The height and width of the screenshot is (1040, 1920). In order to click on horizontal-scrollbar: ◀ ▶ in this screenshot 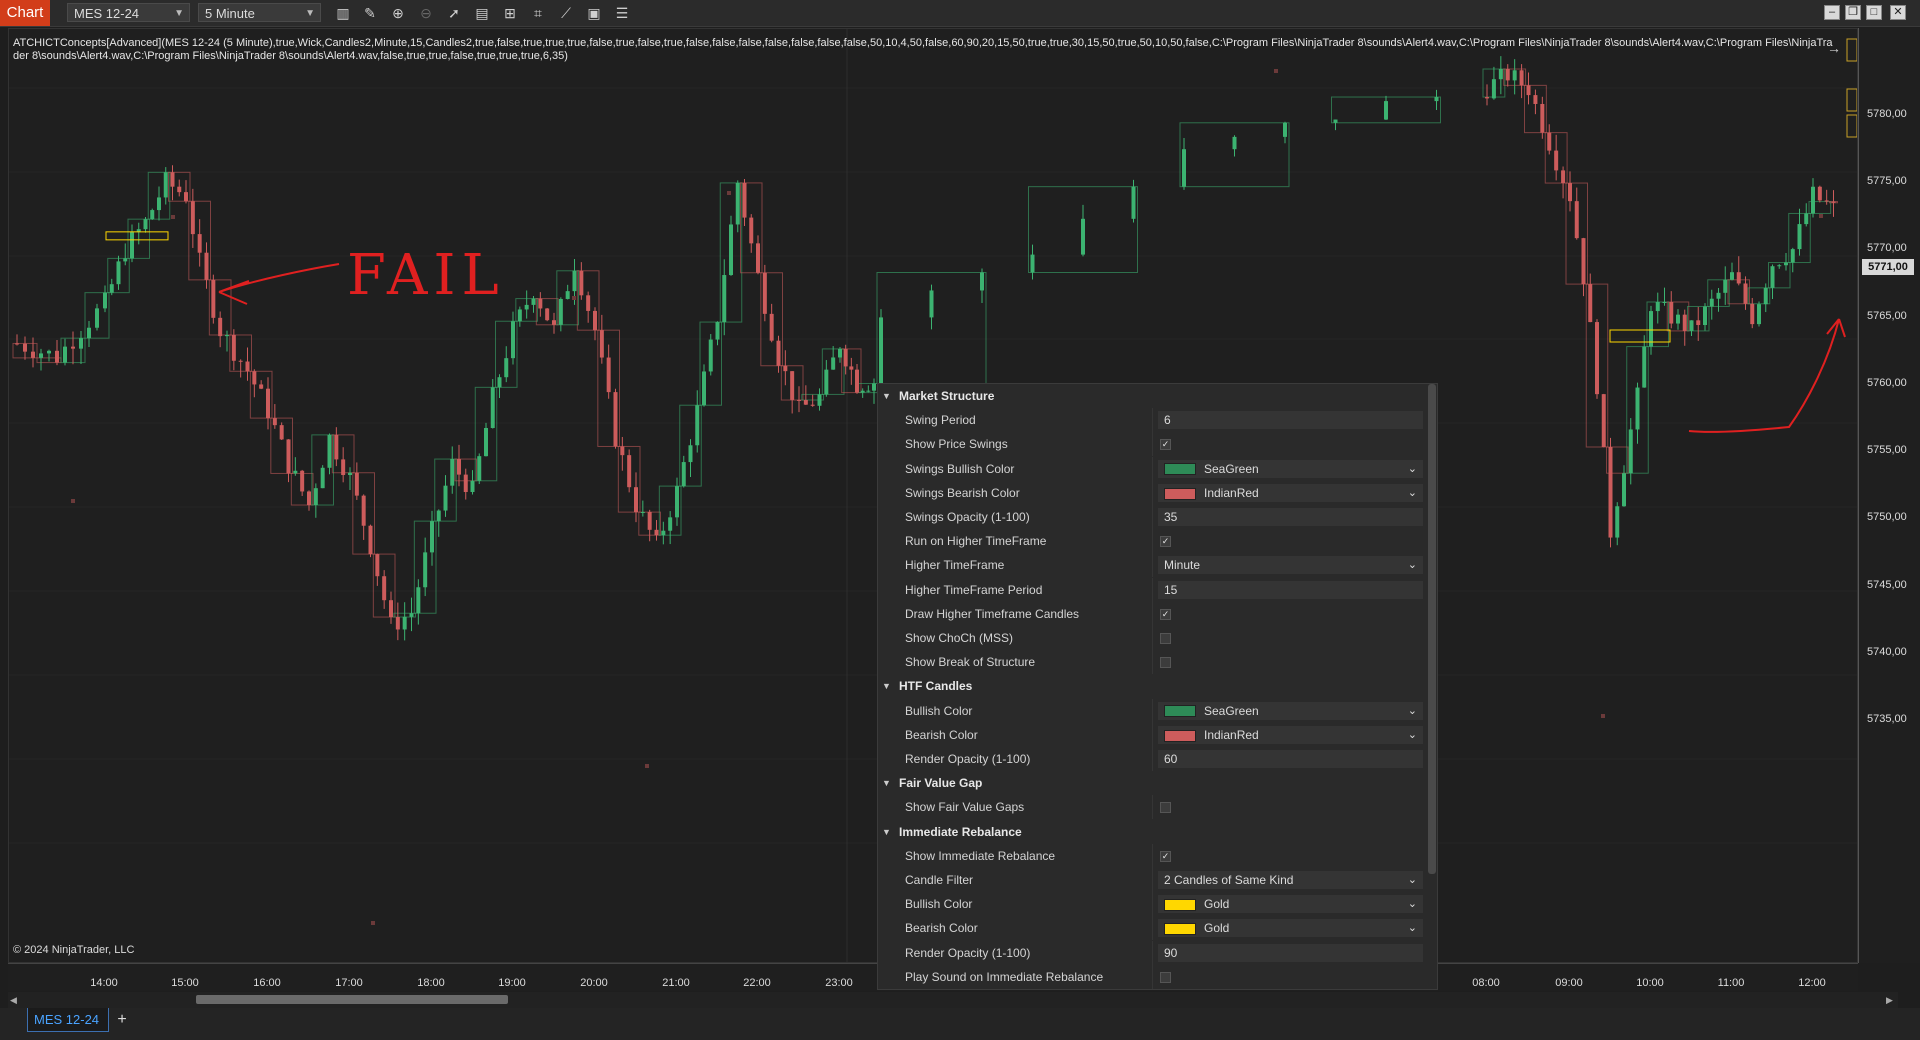, I will do `click(953, 1000)`.